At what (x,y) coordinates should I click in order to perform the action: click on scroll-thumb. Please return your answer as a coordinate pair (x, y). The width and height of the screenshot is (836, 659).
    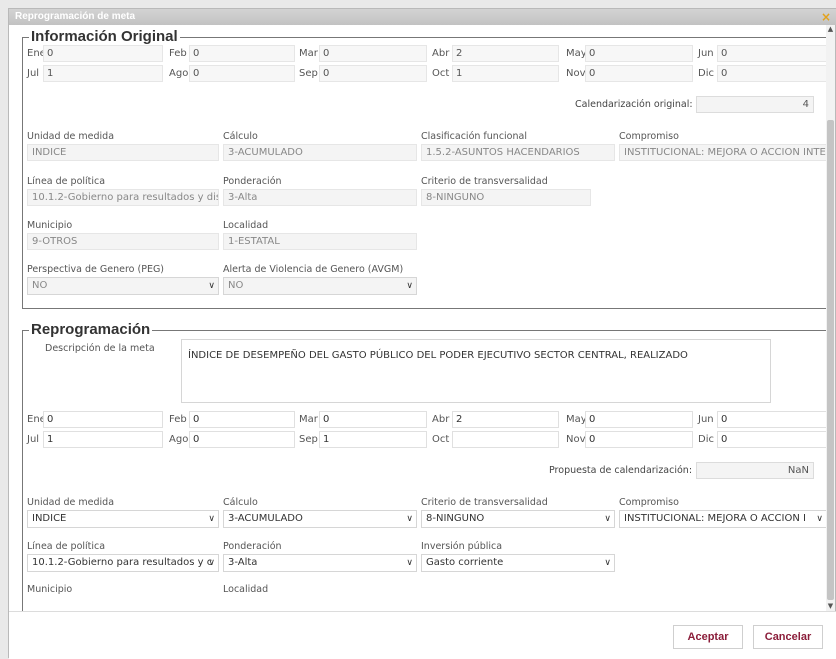
    Looking at the image, I should click on (830, 360).